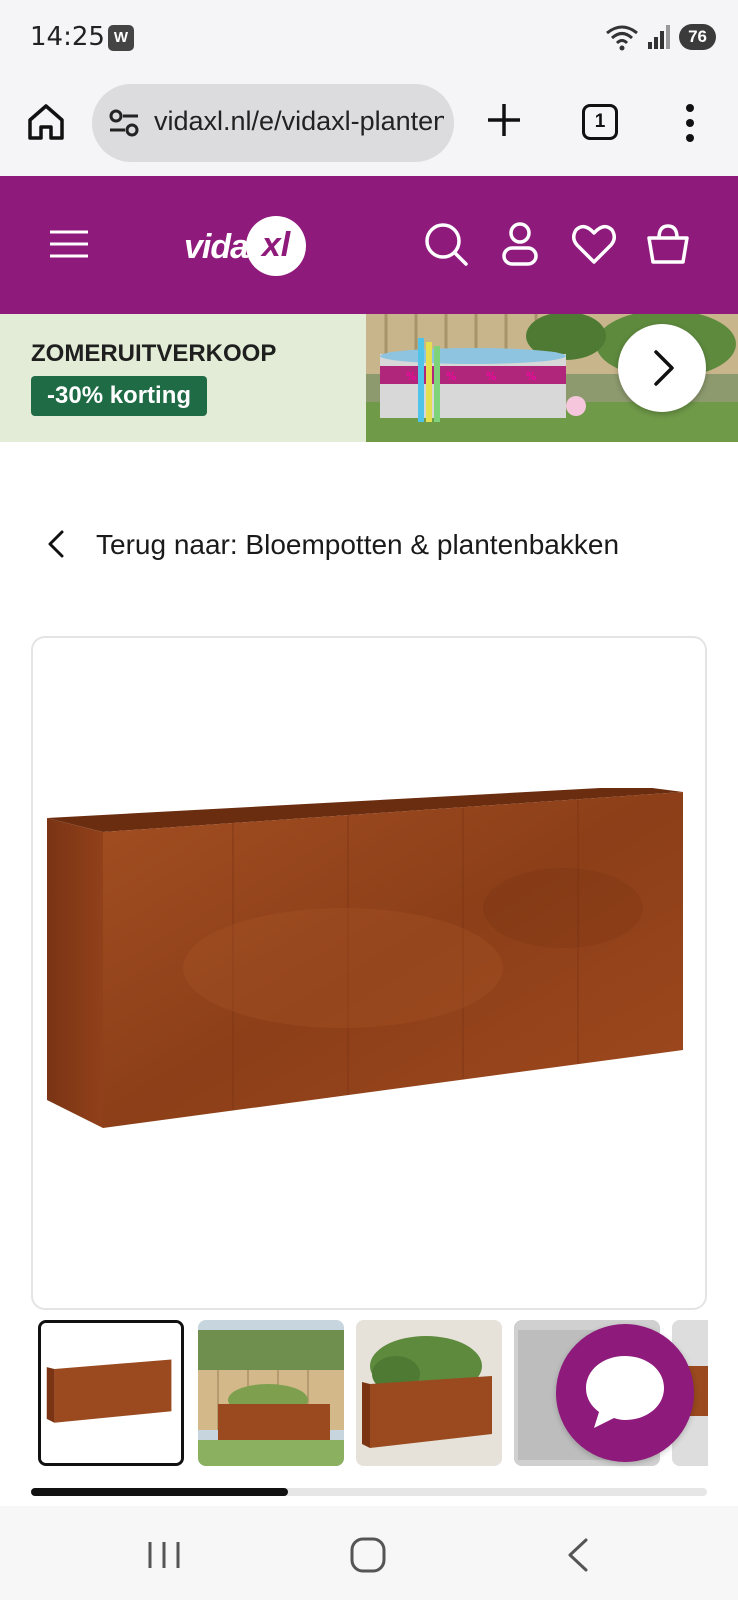 Image resolution: width=738 pixels, height=1600 pixels. I want to click on thumbnail-planter-image, so click(111, 1393).